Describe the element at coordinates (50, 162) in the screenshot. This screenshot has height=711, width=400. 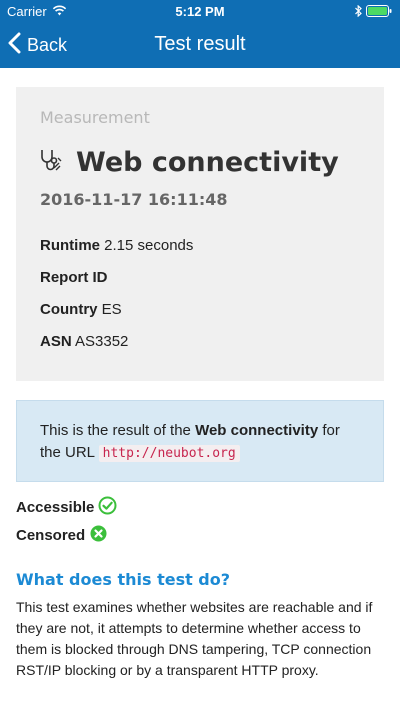
I see `stethoscope-icon` at that location.